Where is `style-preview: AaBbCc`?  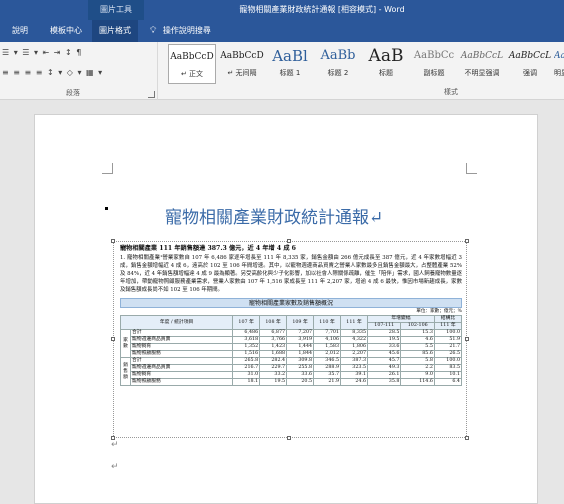 style-preview: AaBbCc is located at coordinates (434, 55).